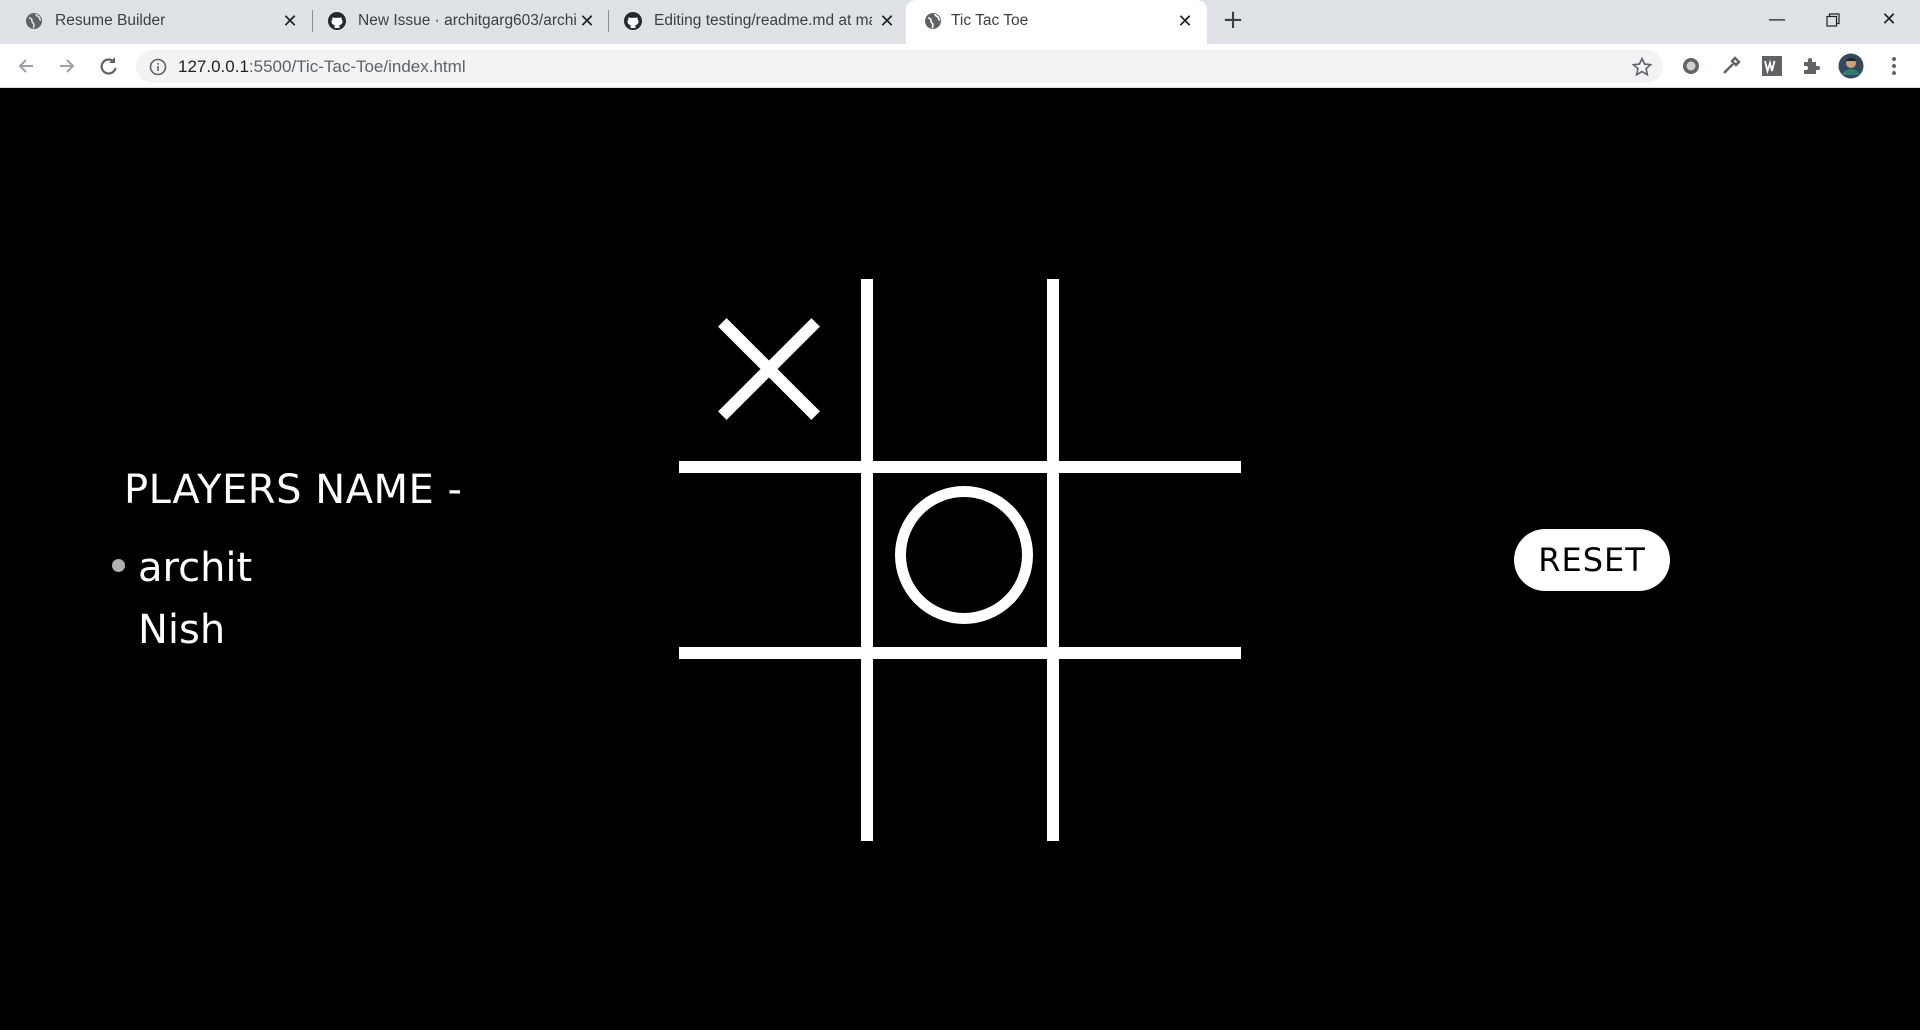  Describe the element at coordinates (899, 66) in the screenshot. I see `address-bar: 127.0.0.1:5500/Tic-Tac-Toe/index.html` at that location.